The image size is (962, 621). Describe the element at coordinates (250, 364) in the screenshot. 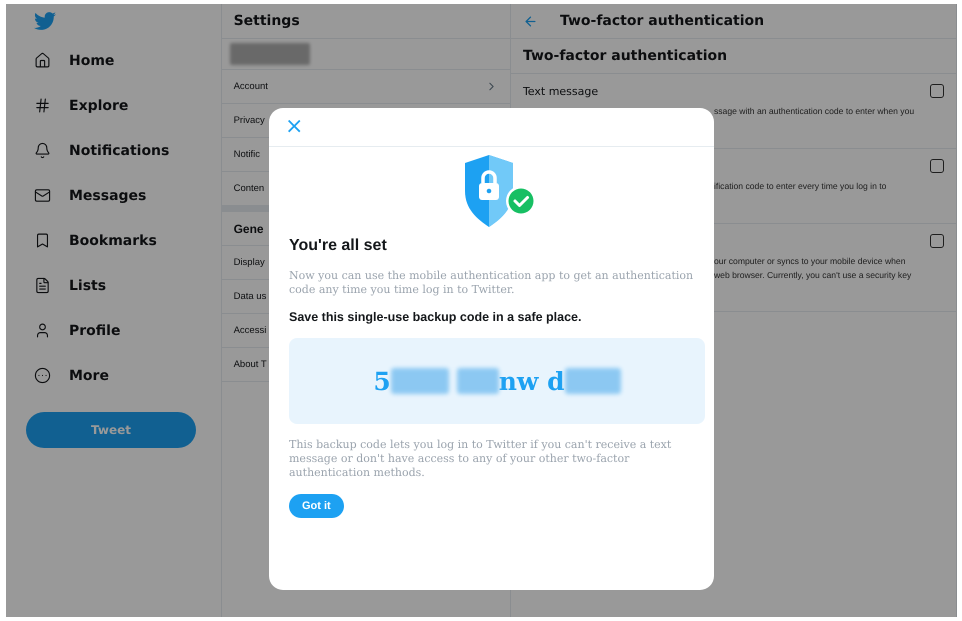

I see `settings-label: About T` at that location.